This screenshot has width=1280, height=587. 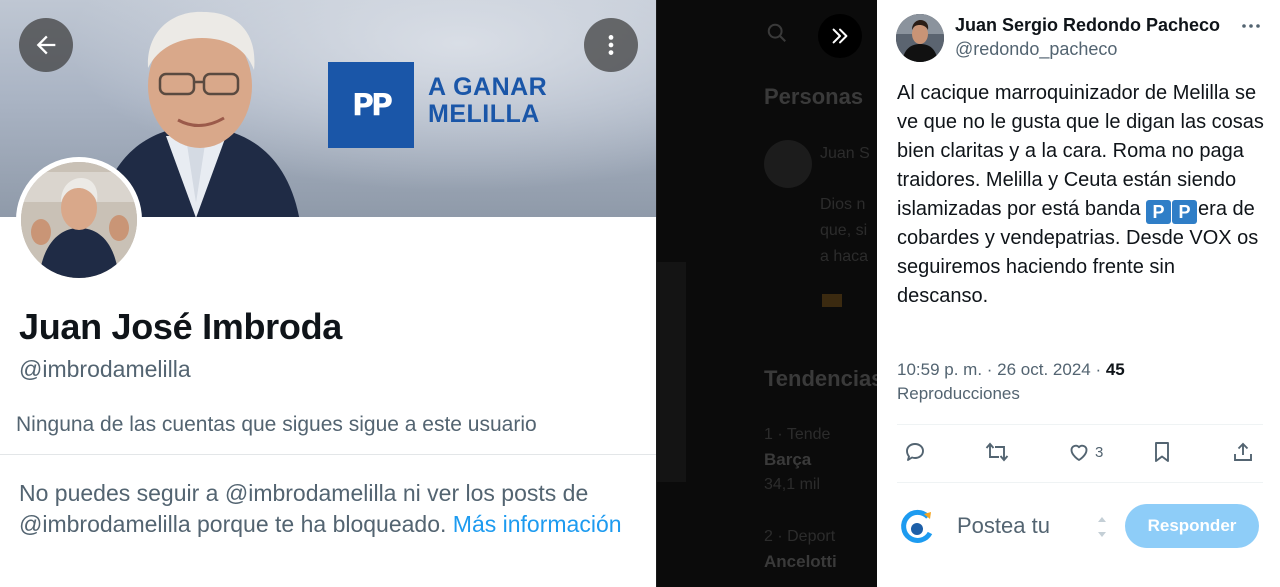 What do you see at coordinates (1036, 49) in the screenshot?
I see `tweet-author-handle: @redondo_pacheco` at bounding box center [1036, 49].